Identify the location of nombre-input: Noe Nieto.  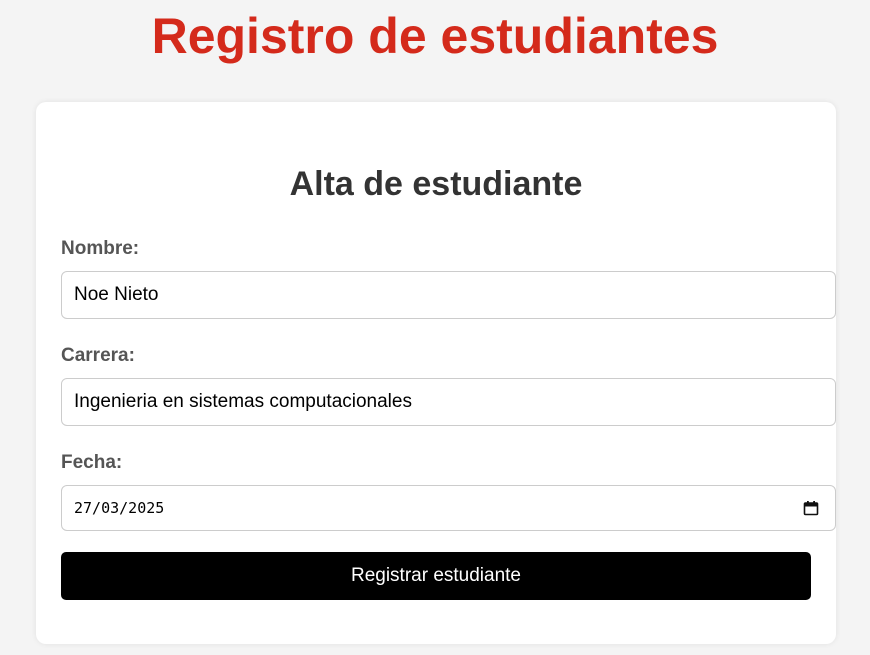
(448, 295).